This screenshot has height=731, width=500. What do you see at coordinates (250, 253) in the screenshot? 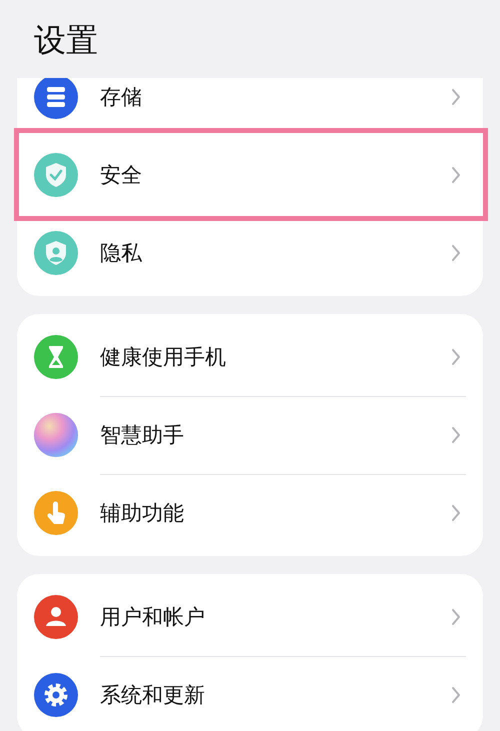
I see `settings-item: 隐私` at bounding box center [250, 253].